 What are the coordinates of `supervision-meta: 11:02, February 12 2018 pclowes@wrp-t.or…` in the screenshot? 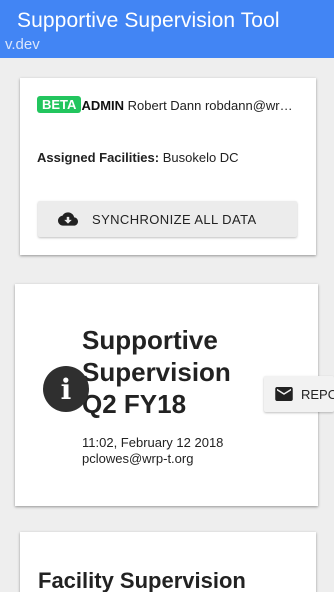 It's located at (153, 450).